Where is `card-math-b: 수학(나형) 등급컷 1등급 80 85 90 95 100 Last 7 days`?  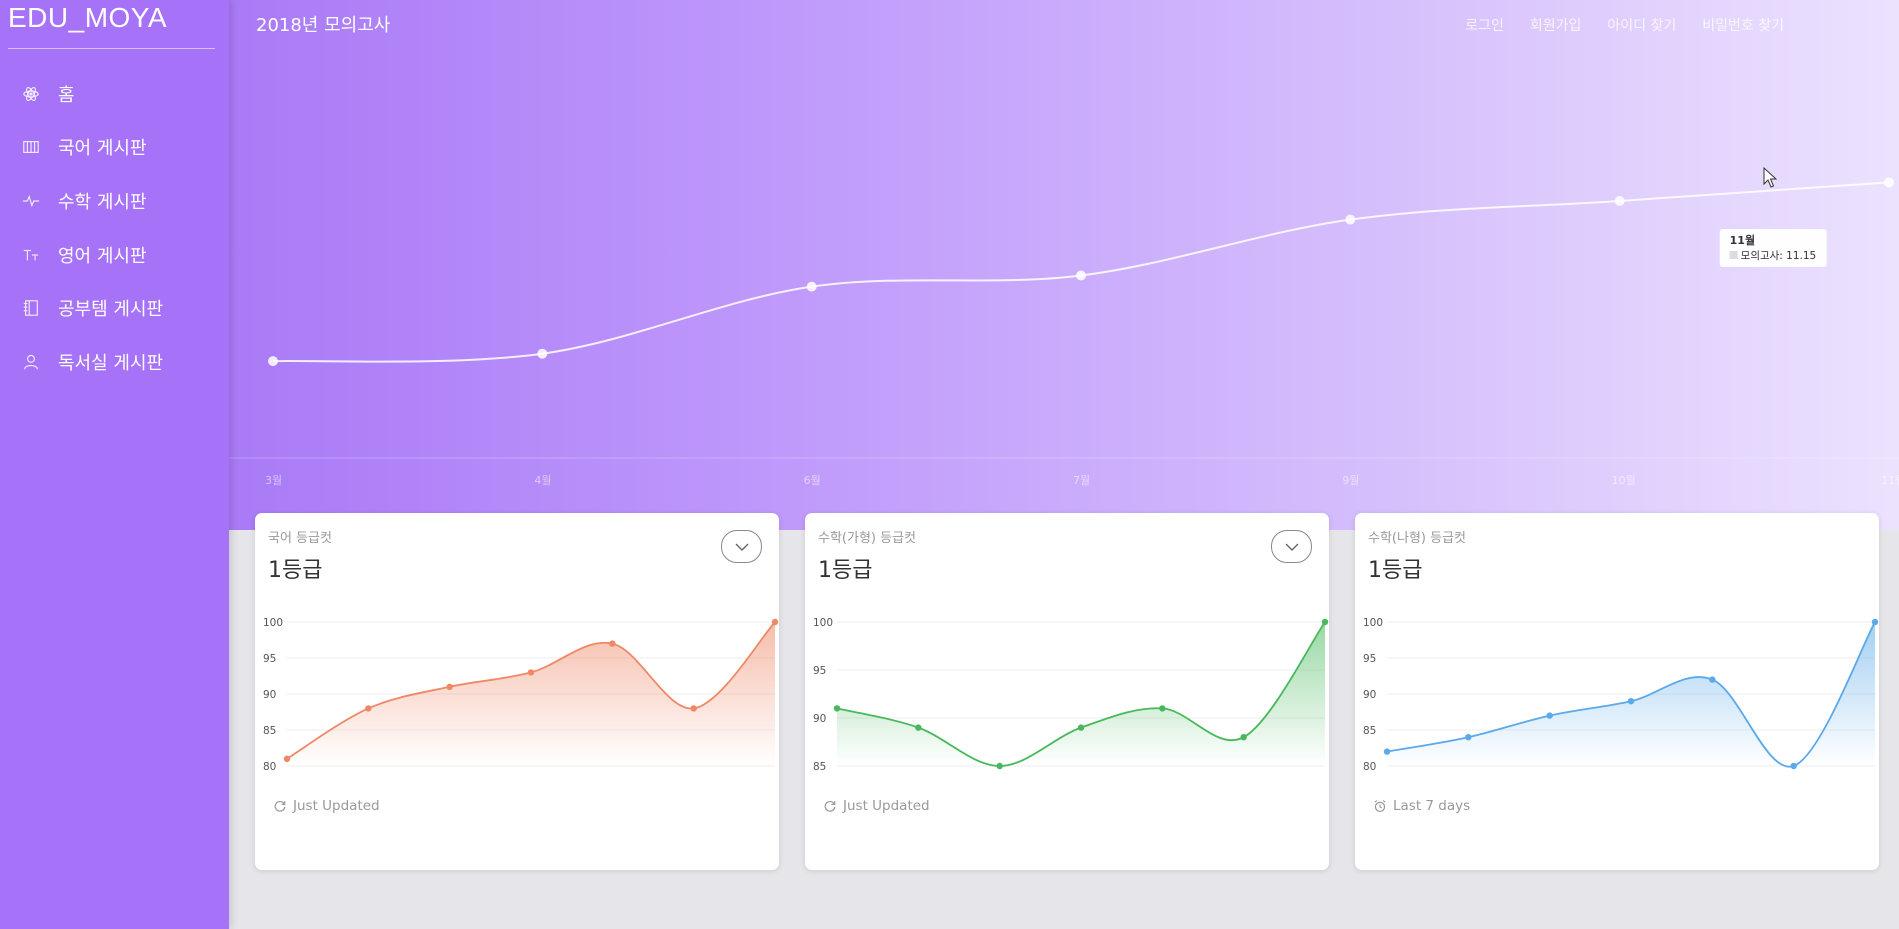 card-math-b: 수학(나형) 등급컷 1등급 80 85 90 95 100 Last 7 days is located at coordinates (1617, 691).